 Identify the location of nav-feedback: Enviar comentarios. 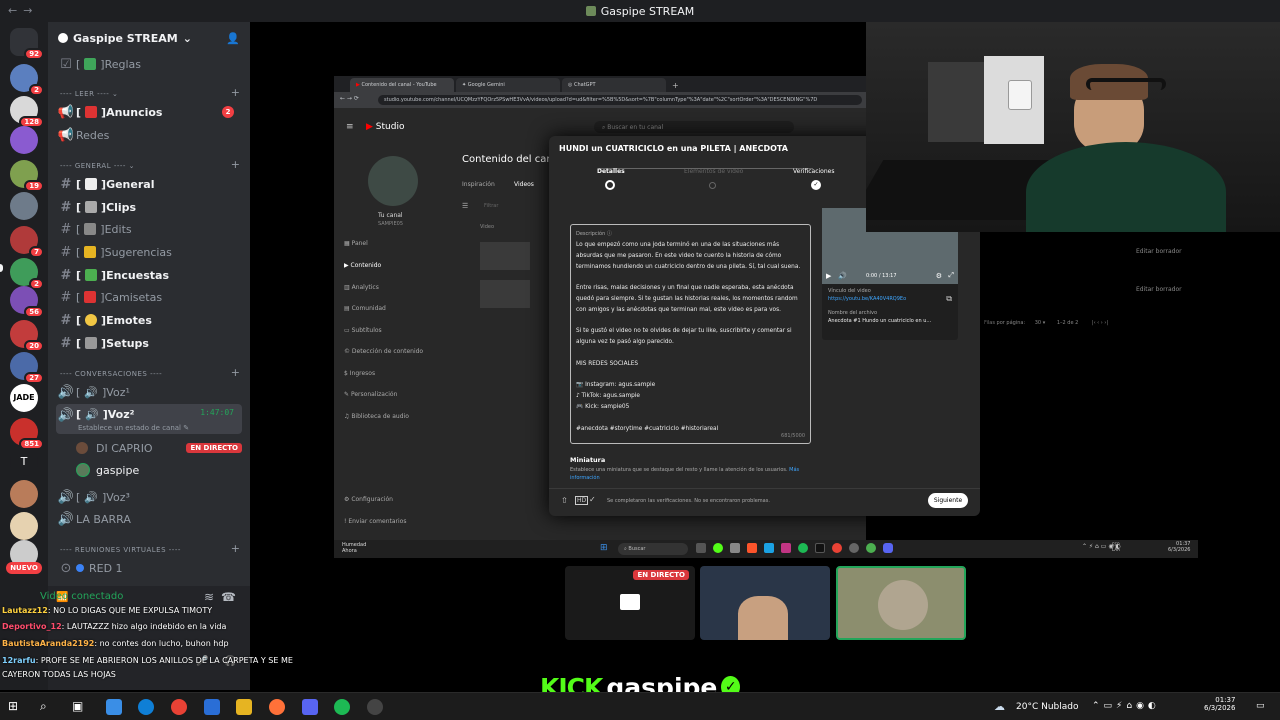
(377, 521).